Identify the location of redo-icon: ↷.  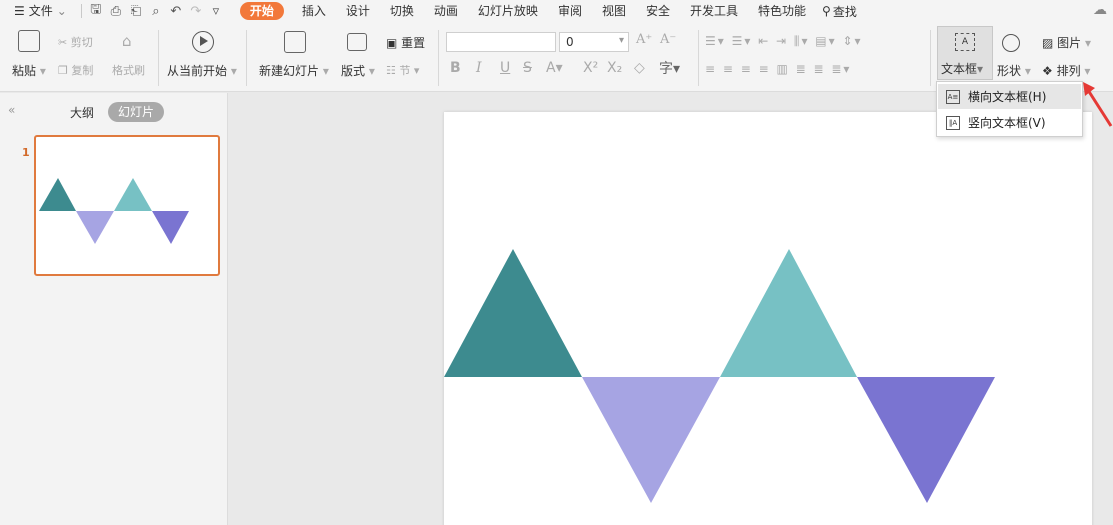
(196, 11).